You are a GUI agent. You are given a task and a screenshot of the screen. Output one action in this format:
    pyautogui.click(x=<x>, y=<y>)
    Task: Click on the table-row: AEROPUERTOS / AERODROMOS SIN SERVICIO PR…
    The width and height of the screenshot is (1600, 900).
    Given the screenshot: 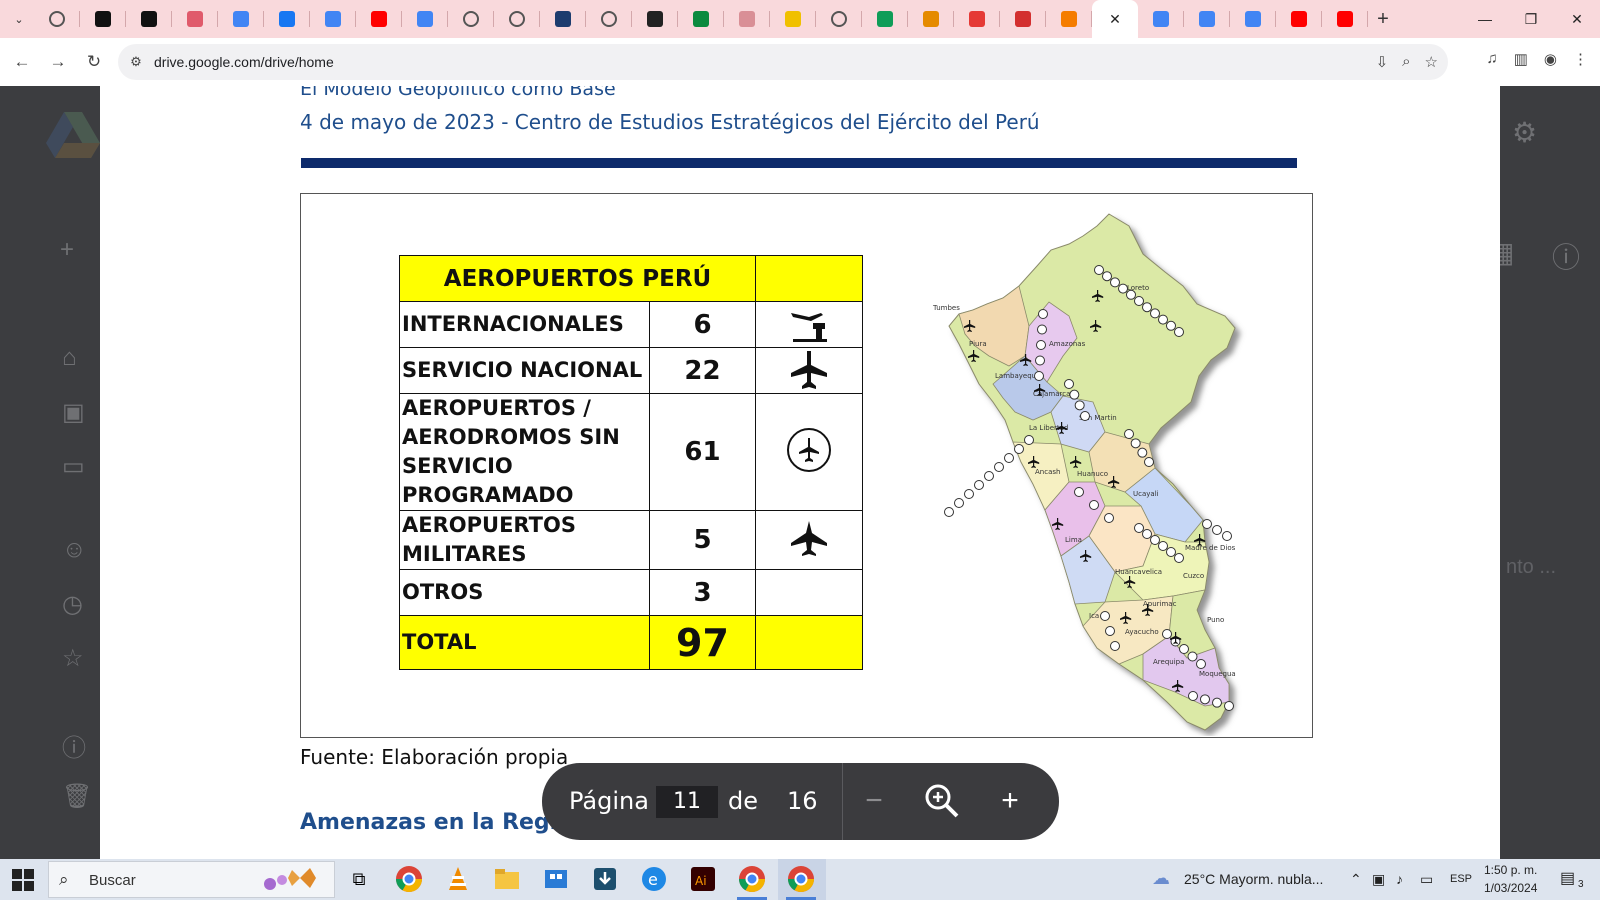 What is the action you would take?
    pyautogui.click(x=631, y=452)
    